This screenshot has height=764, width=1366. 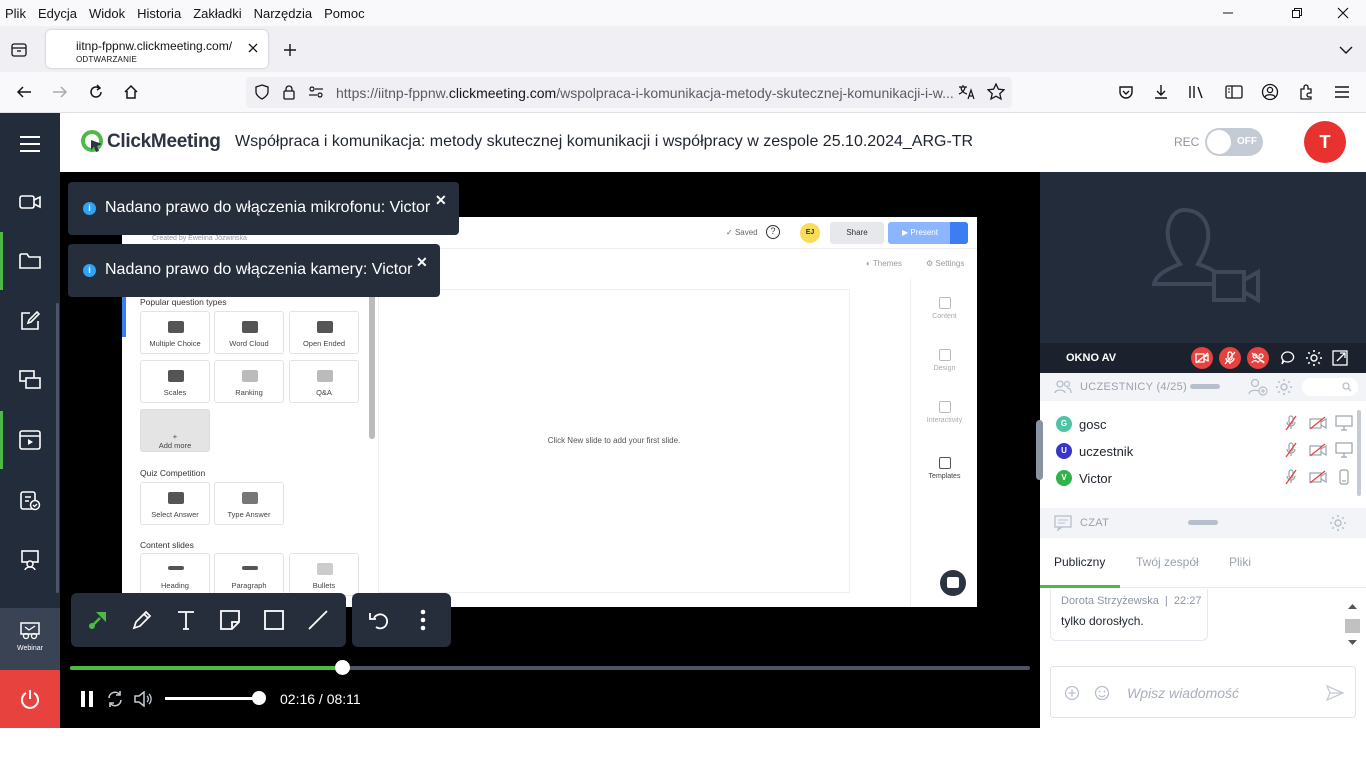 What do you see at coordinates (1126, 92) in the screenshot?
I see `pocket-button` at bounding box center [1126, 92].